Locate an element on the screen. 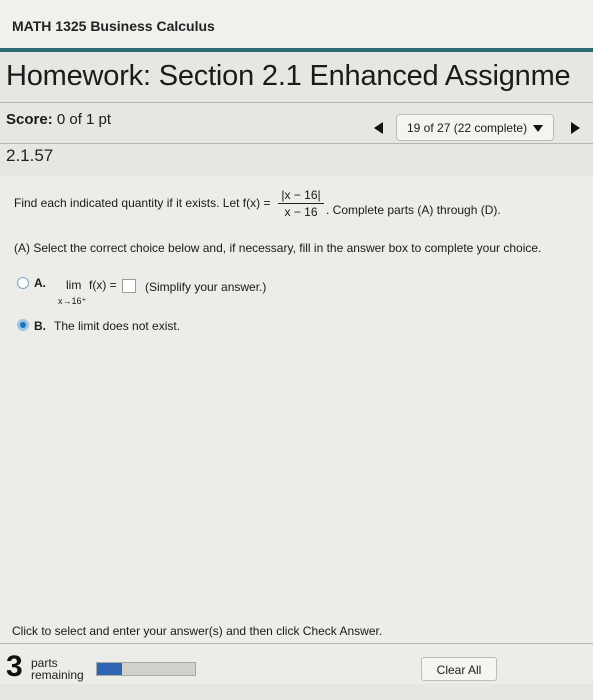  simplify-hint: (Simplify your answer.) is located at coordinates (206, 287).